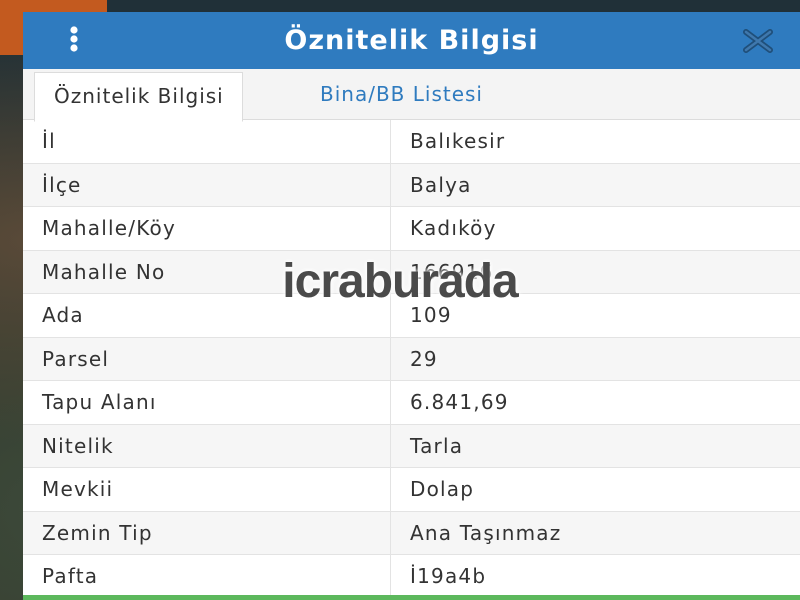 Image resolution: width=800 pixels, height=600 pixels. I want to click on table-row: Mahalle/Köy Kadıköy, so click(411, 228).